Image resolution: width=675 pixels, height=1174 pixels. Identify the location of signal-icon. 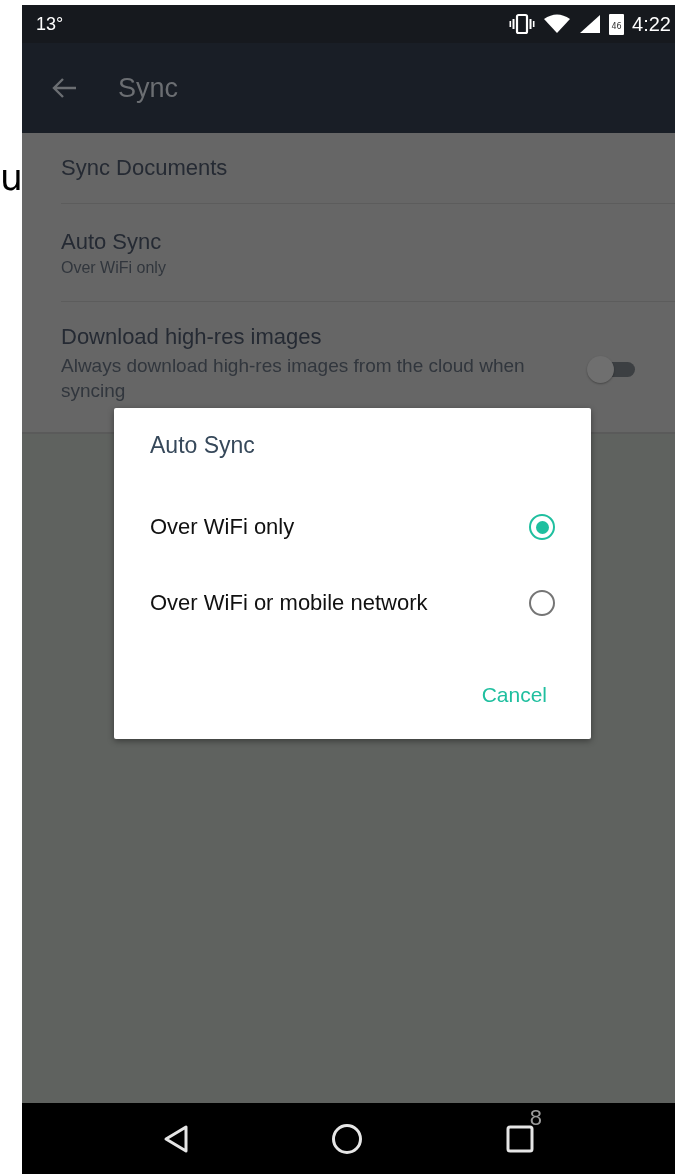
(590, 24).